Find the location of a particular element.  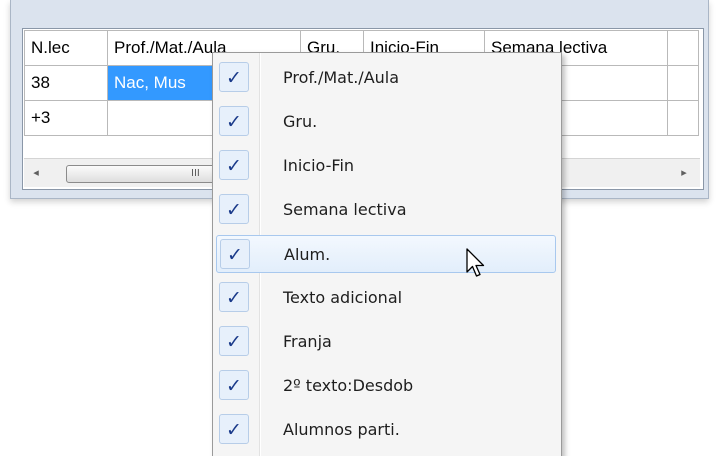

menu-item-alumnos-parti: ✓ Alumnos parti. is located at coordinates (386, 430).